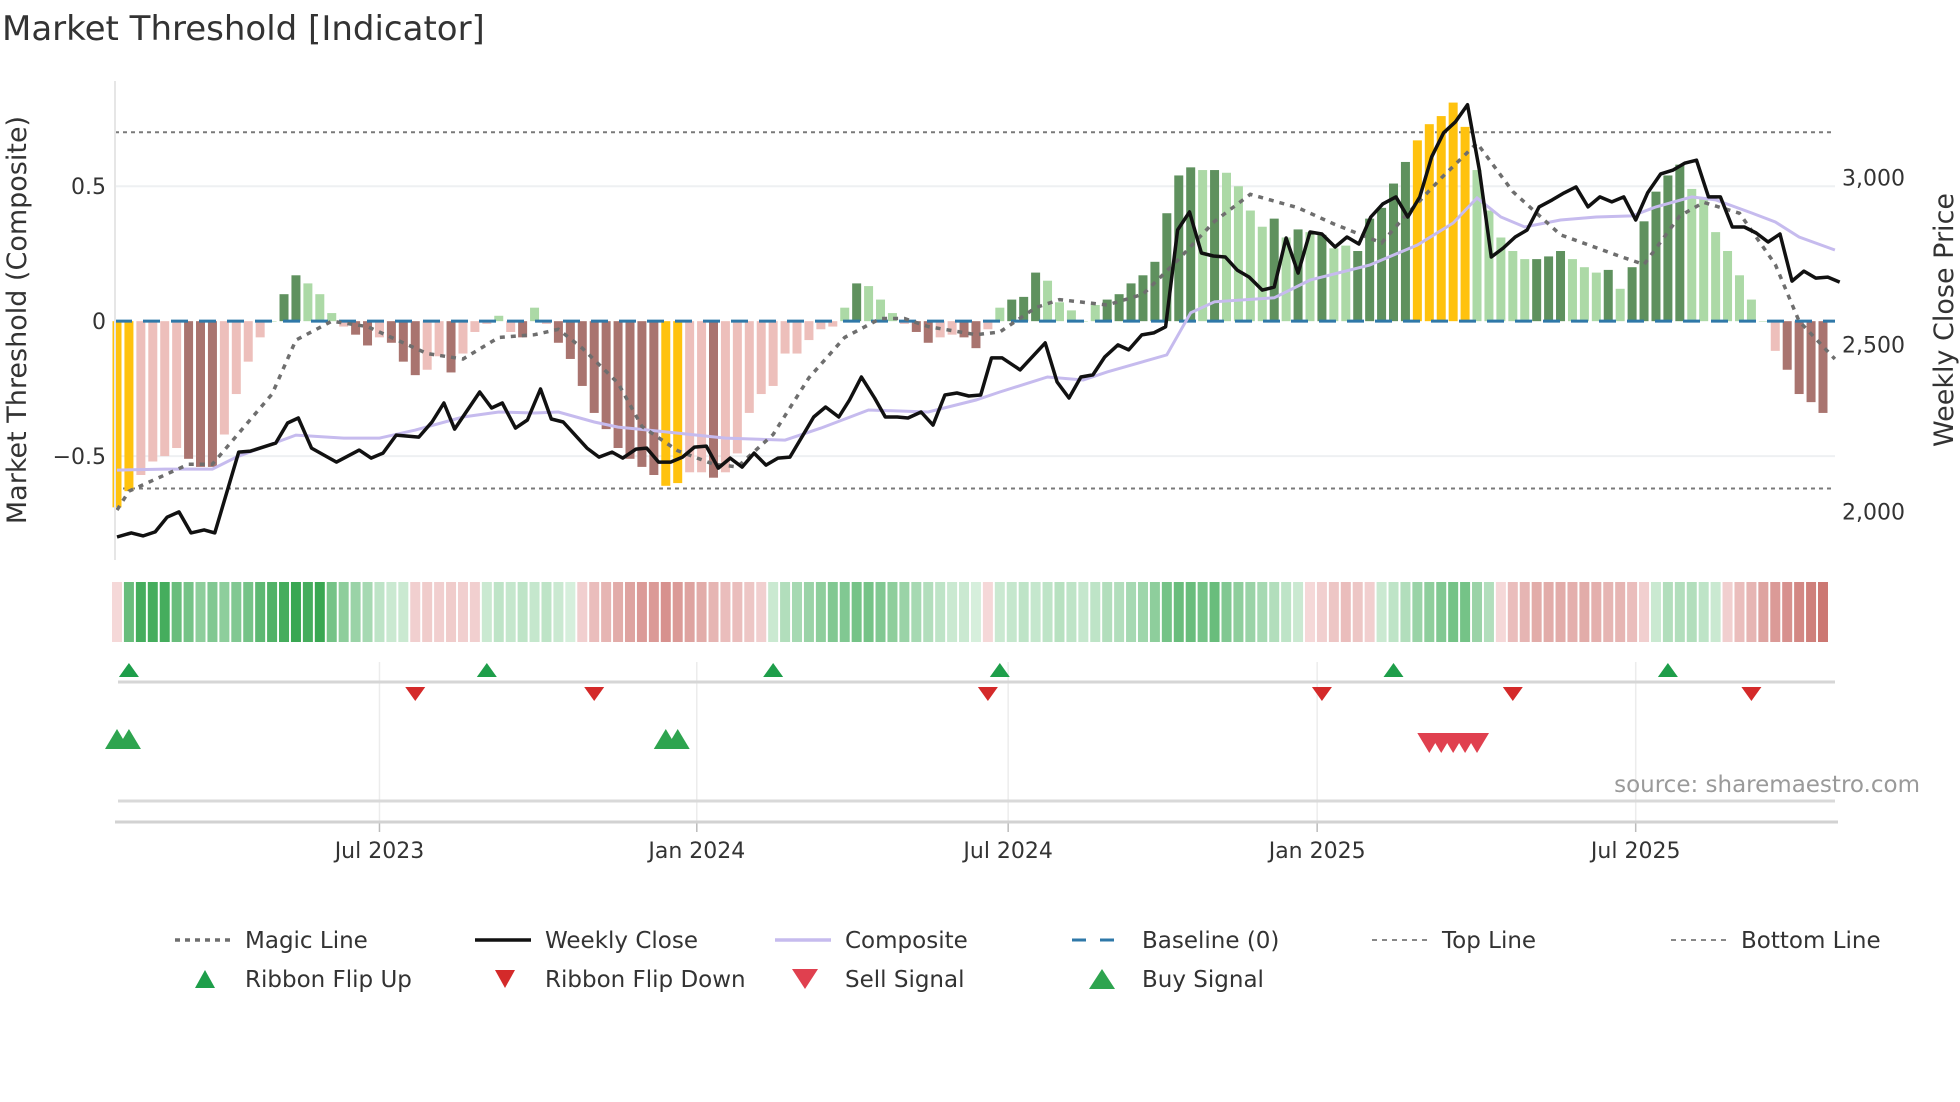  I want to click on x-tick-label: Jul 2025, so click(1635, 851).